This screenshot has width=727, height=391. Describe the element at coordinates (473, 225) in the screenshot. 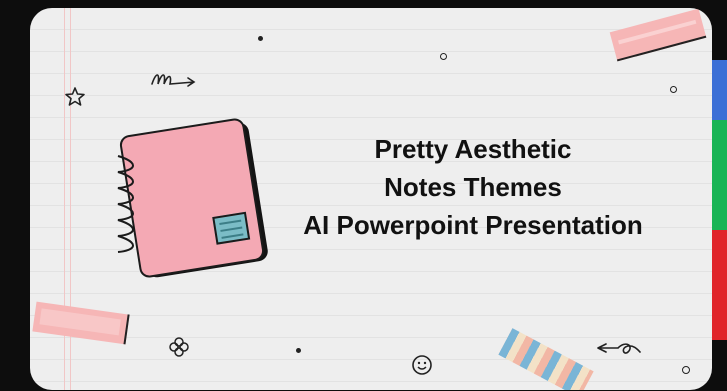

I see `title-line-3: AI Powerpoint Presentation` at that location.